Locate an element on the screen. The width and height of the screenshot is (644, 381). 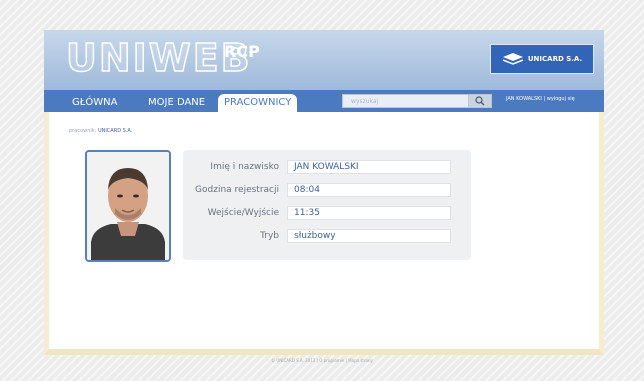
field-value-name: JAN KOWALSKI is located at coordinates (369, 167).